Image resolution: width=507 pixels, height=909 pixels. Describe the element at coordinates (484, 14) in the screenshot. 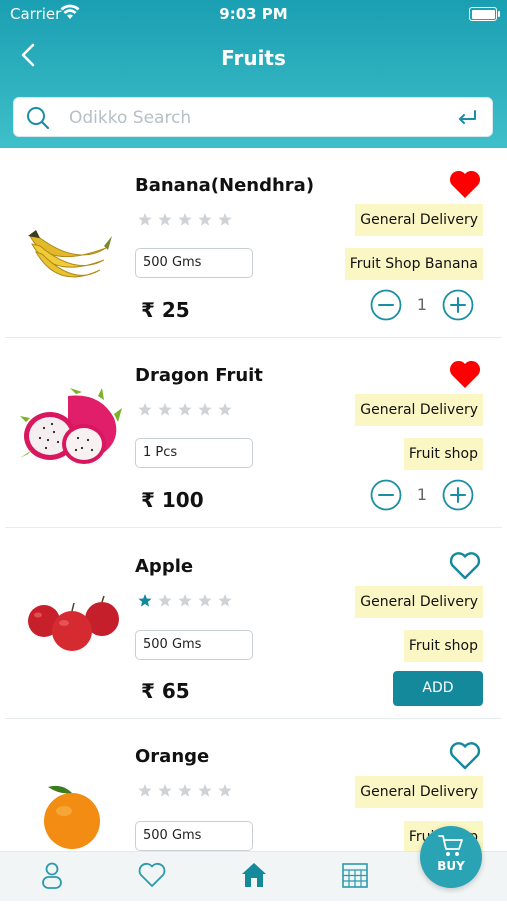

I see `battery-icon` at that location.